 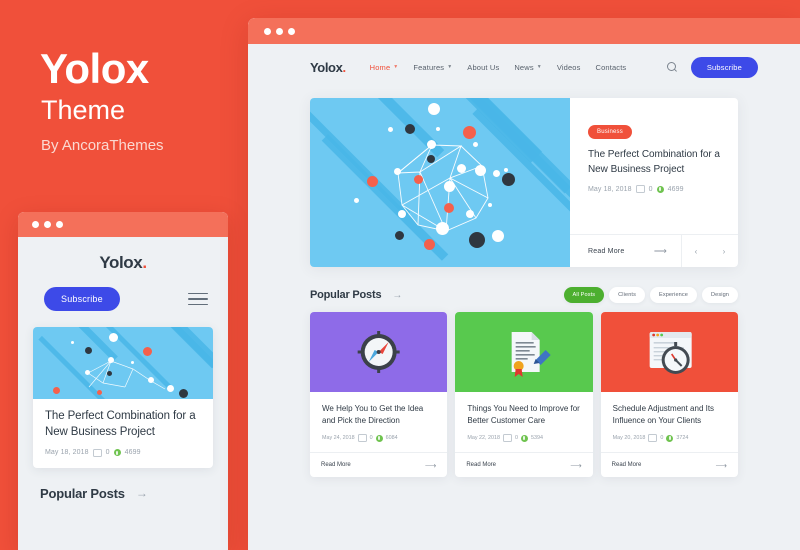 What do you see at coordinates (483, 438) in the screenshot?
I see `post-date: May 22, 2018` at bounding box center [483, 438].